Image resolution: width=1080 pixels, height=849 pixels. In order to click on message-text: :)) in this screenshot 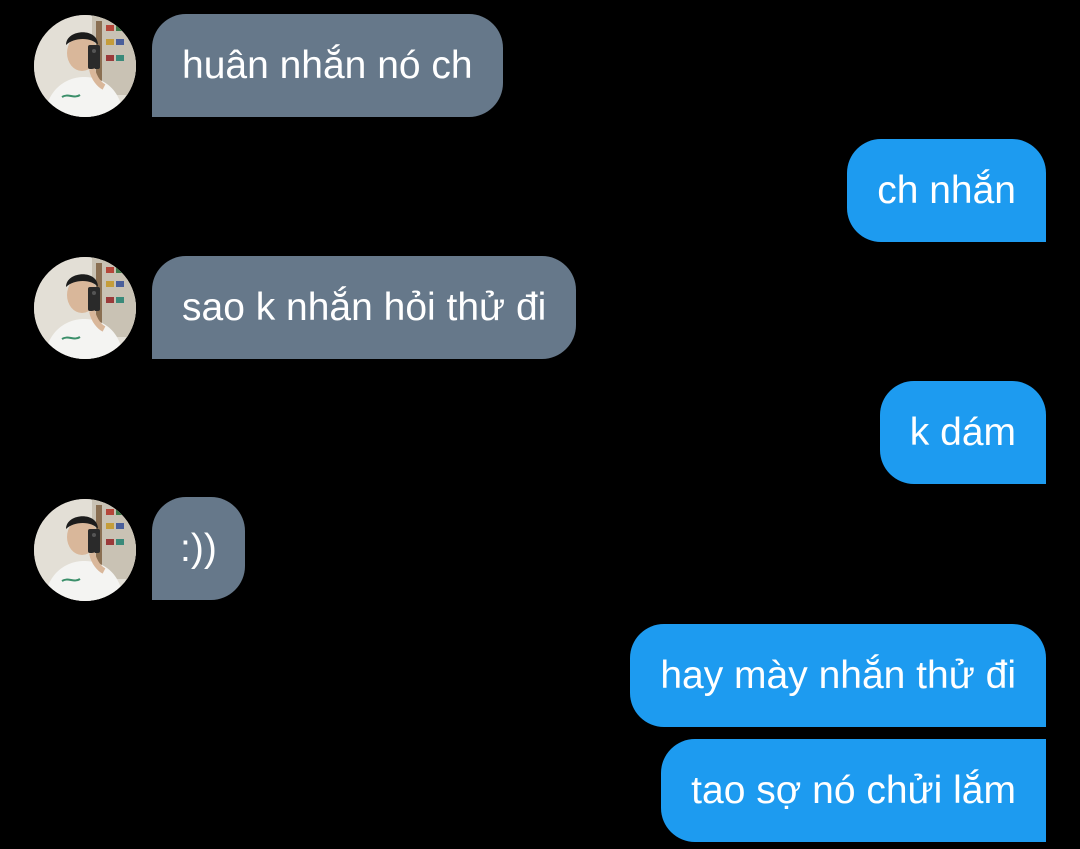, I will do `click(198, 548)`.